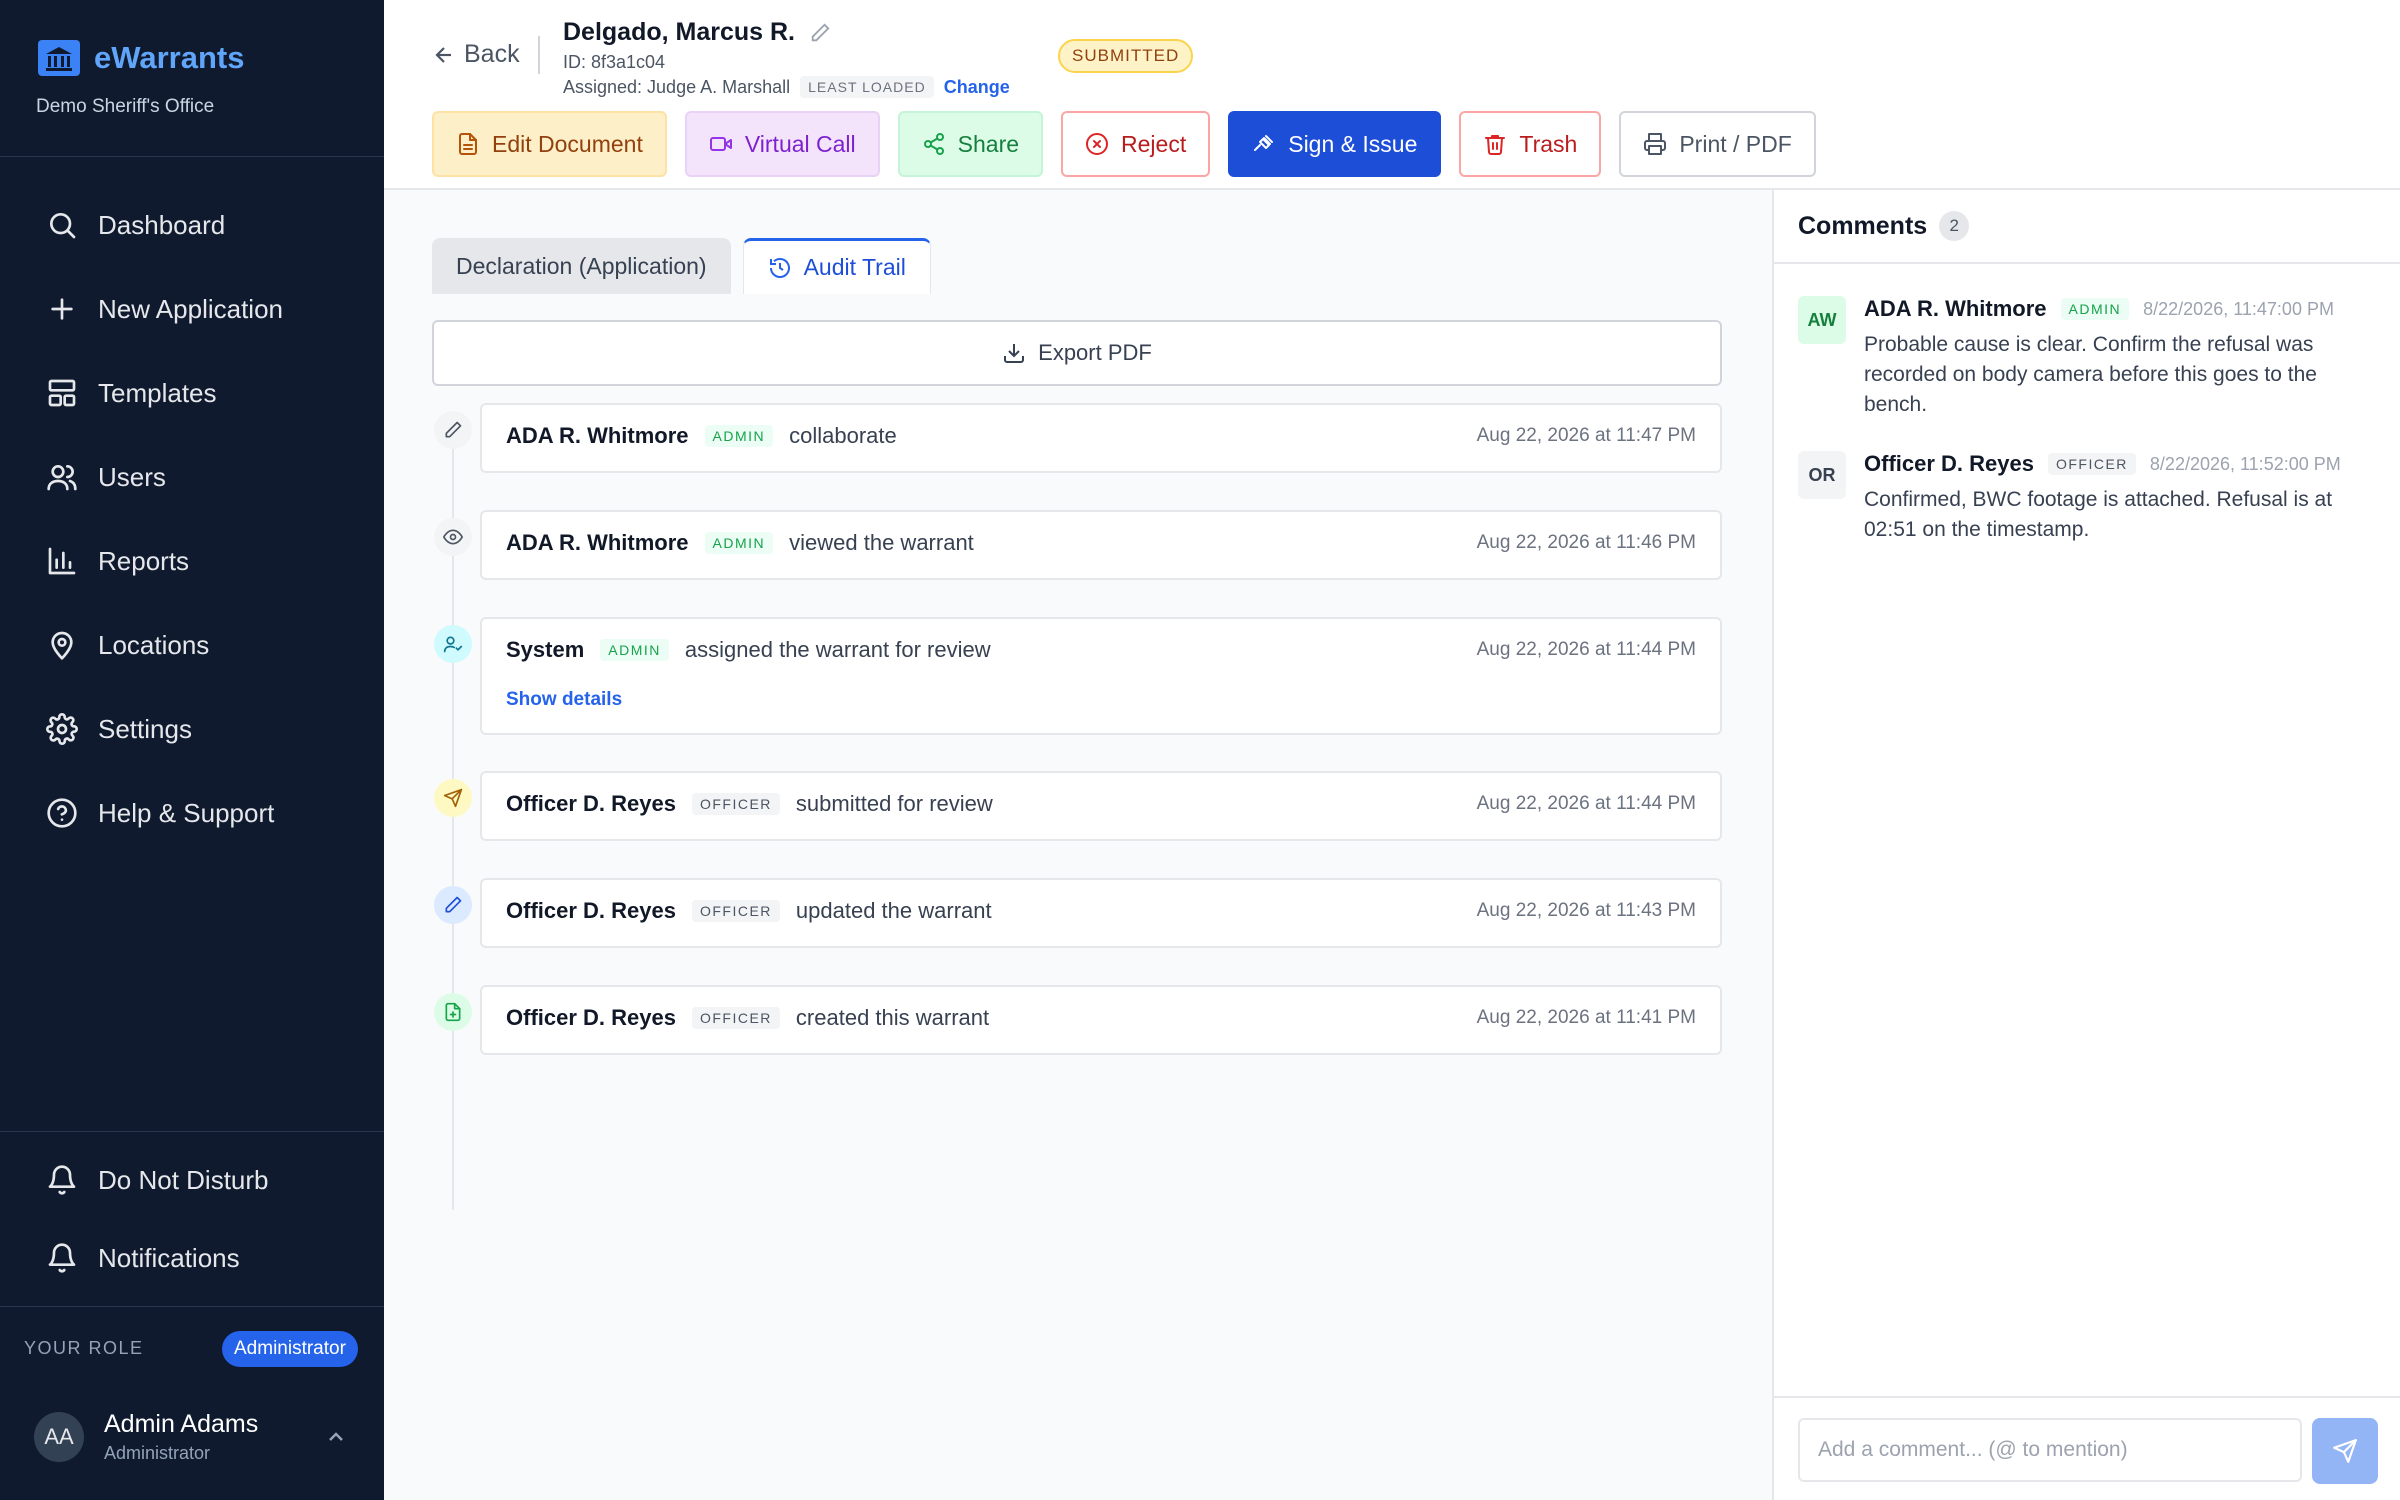  Describe the element at coordinates (336, 1437) in the screenshot. I see `chevron-up-icon` at that location.